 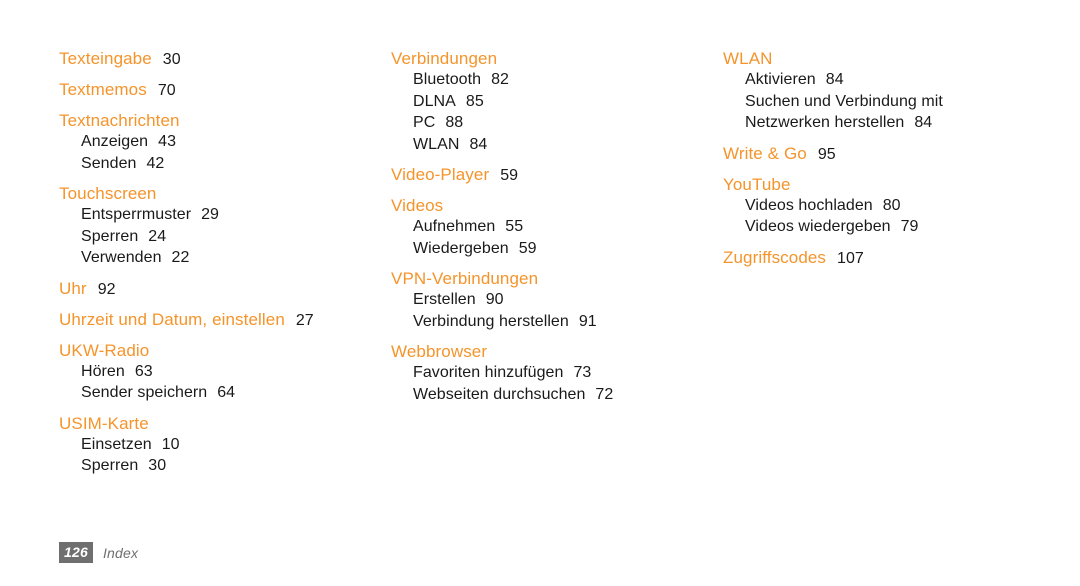 I want to click on index-heading: Verbindungen, so click(x=557, y=58).